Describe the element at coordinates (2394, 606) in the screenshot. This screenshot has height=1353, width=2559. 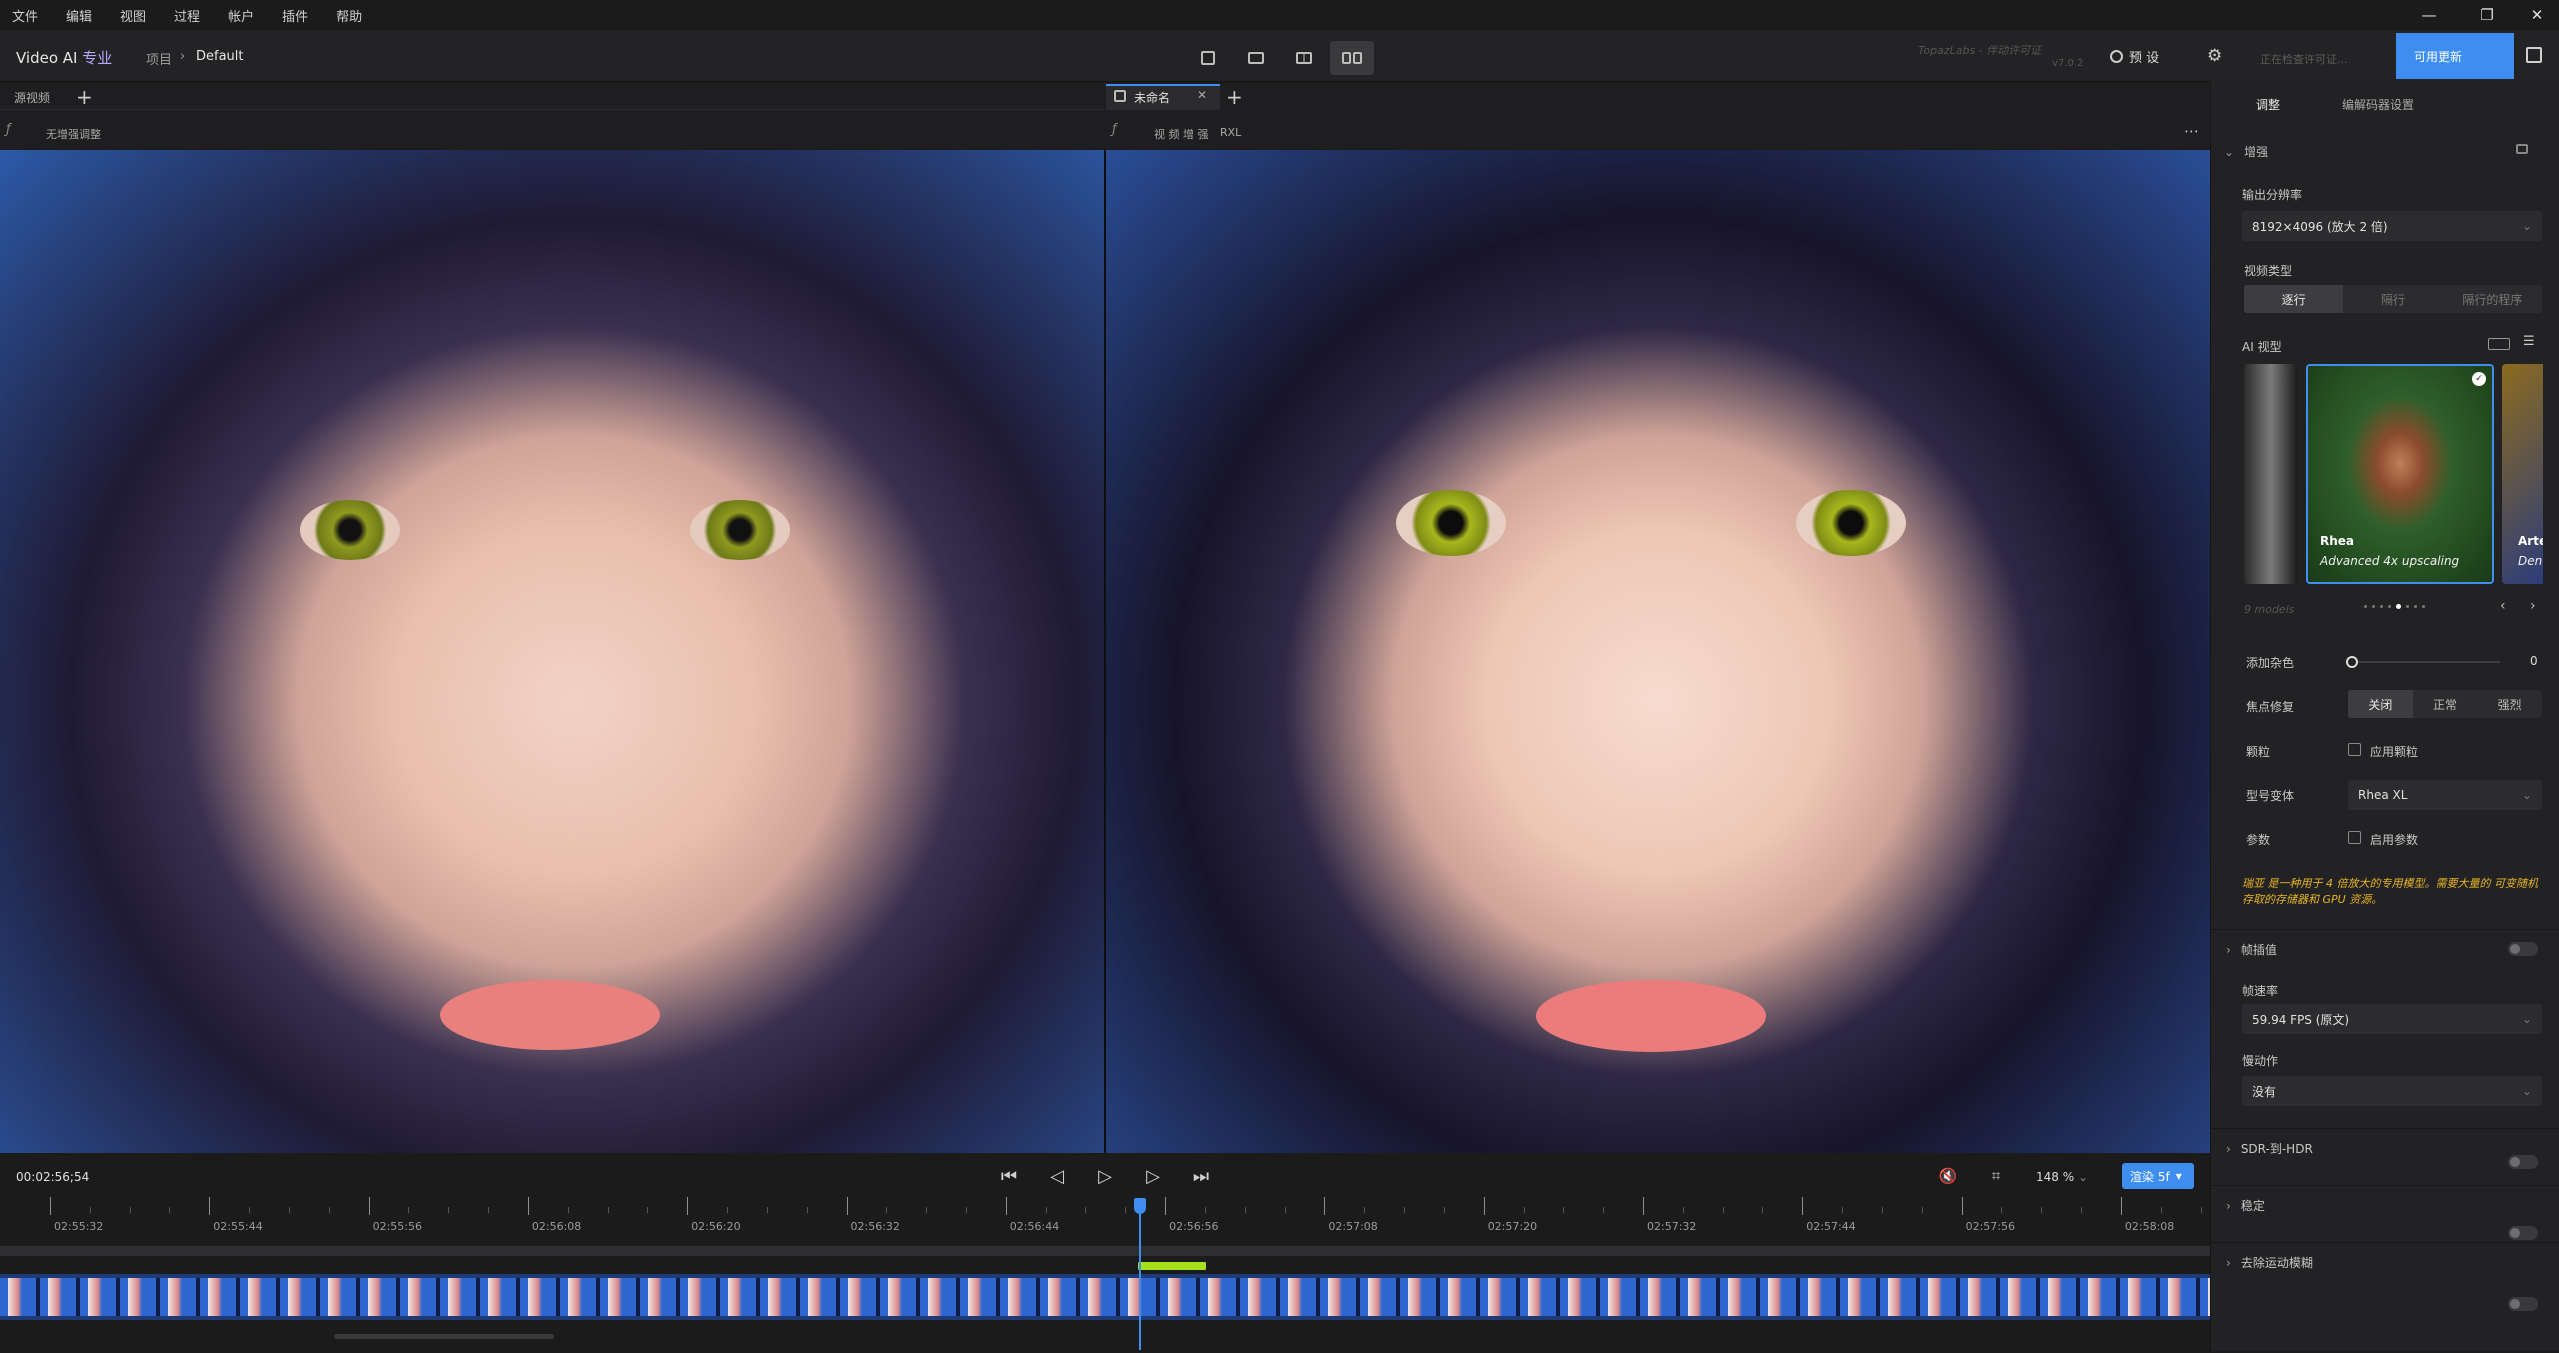
I see `carousel-dots` at that location.